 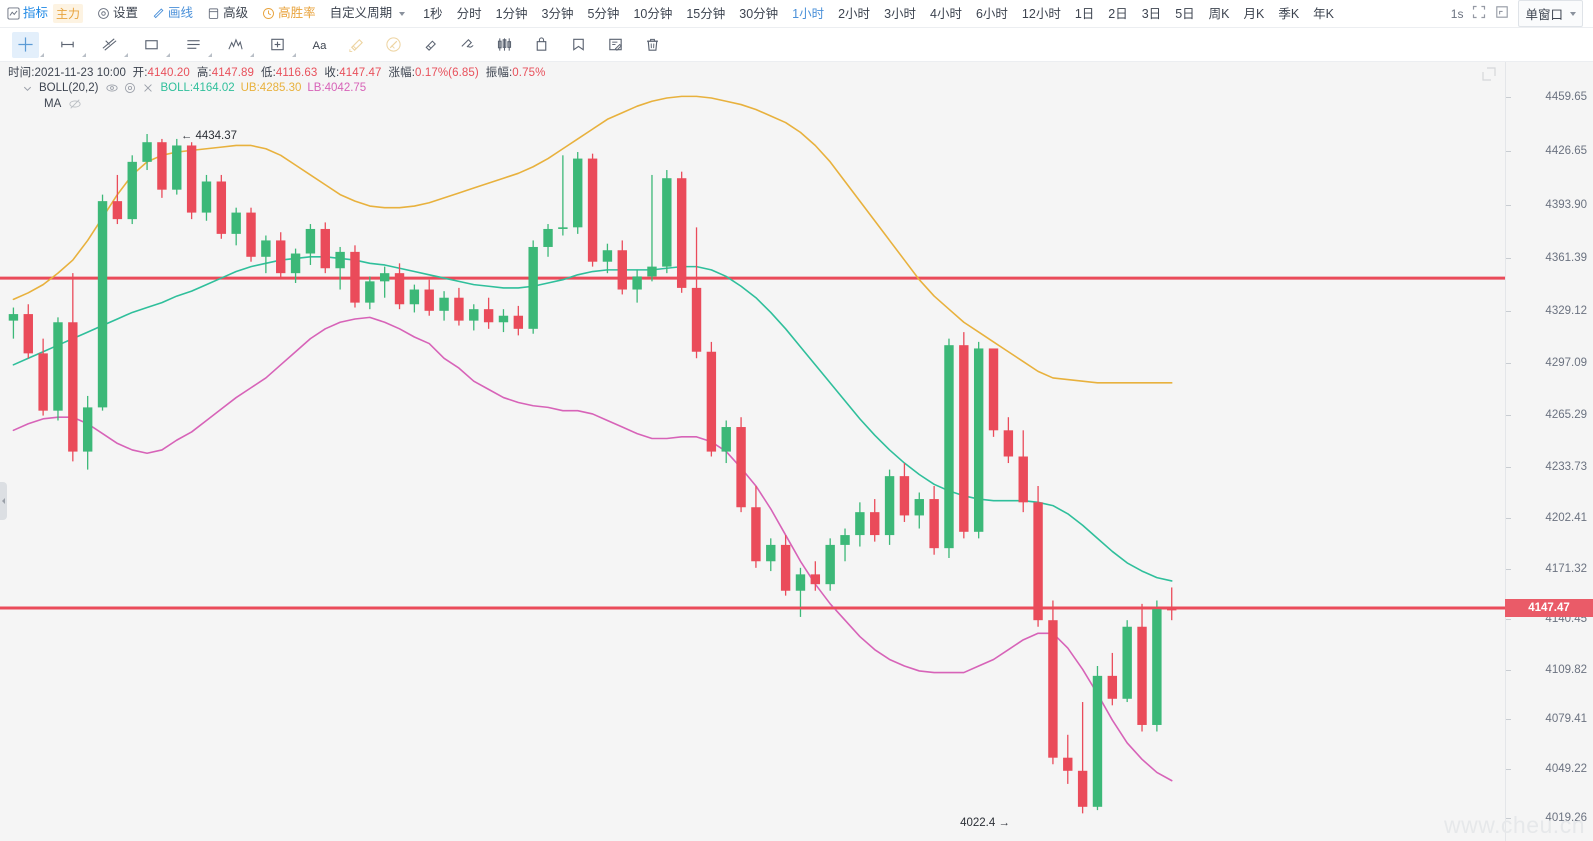 What do you see at coordinates (236, 13) in the screenshot?
I see `menu-item-advanced-label: 高级` at bounding box center [236, 13].